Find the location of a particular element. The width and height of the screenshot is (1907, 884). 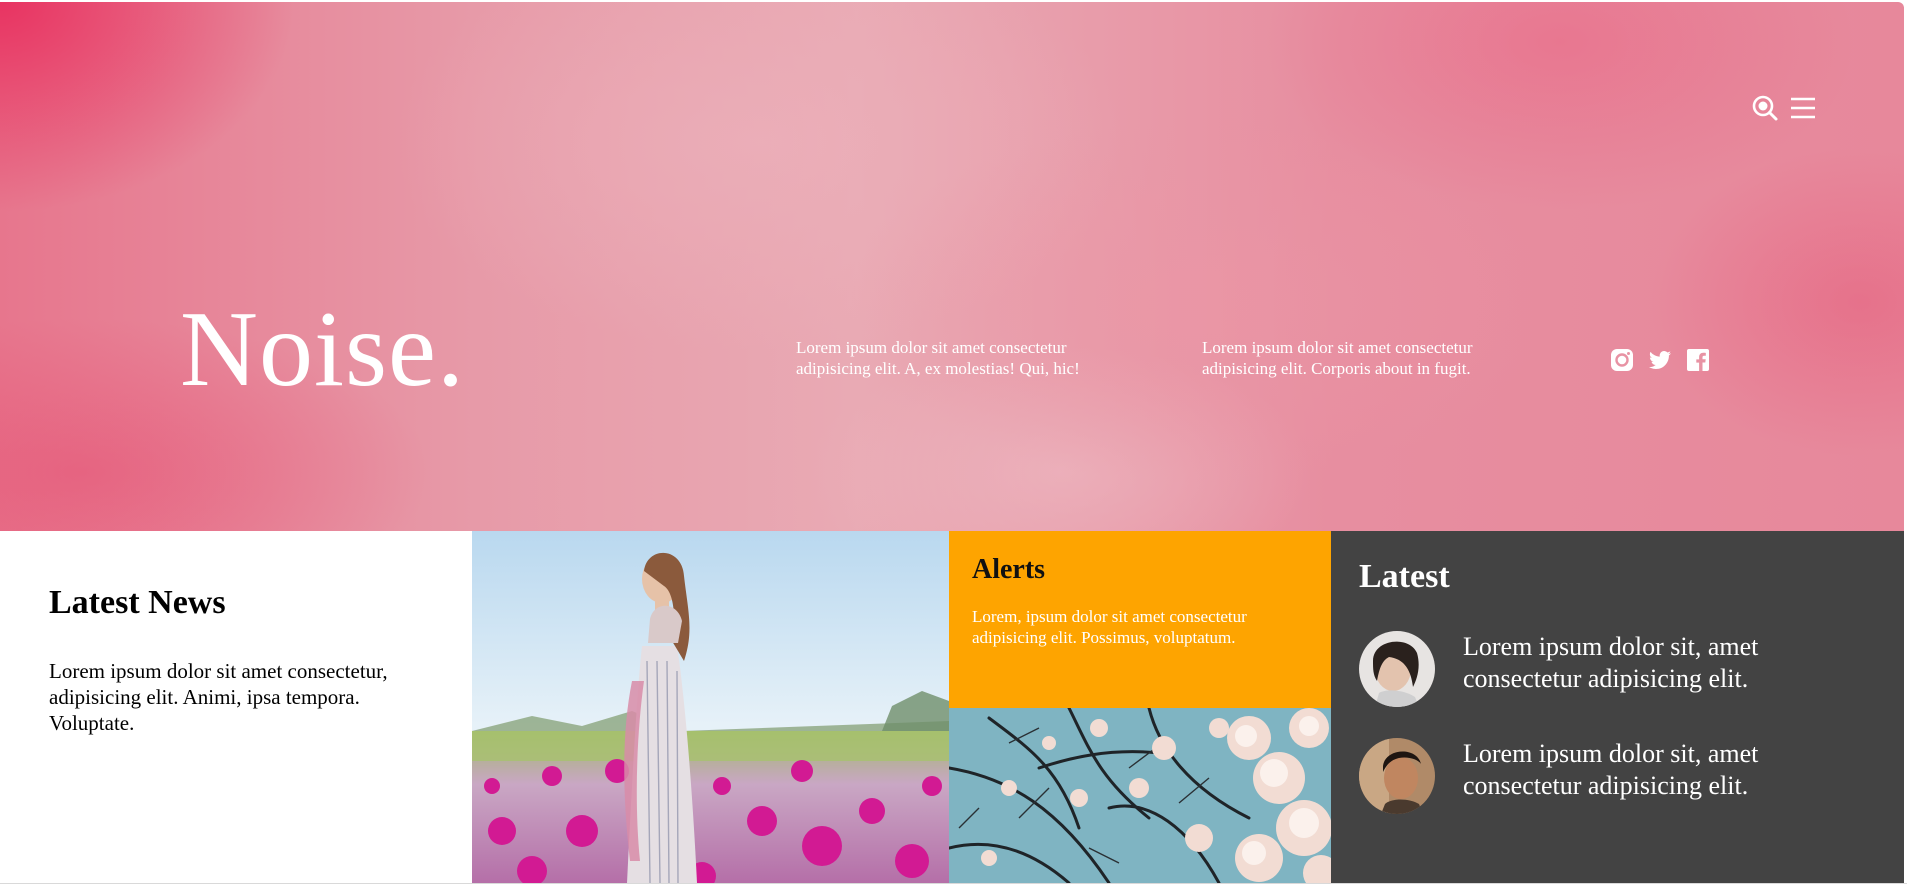

blossom-tree-photo is located at coordinates (1140, 795).